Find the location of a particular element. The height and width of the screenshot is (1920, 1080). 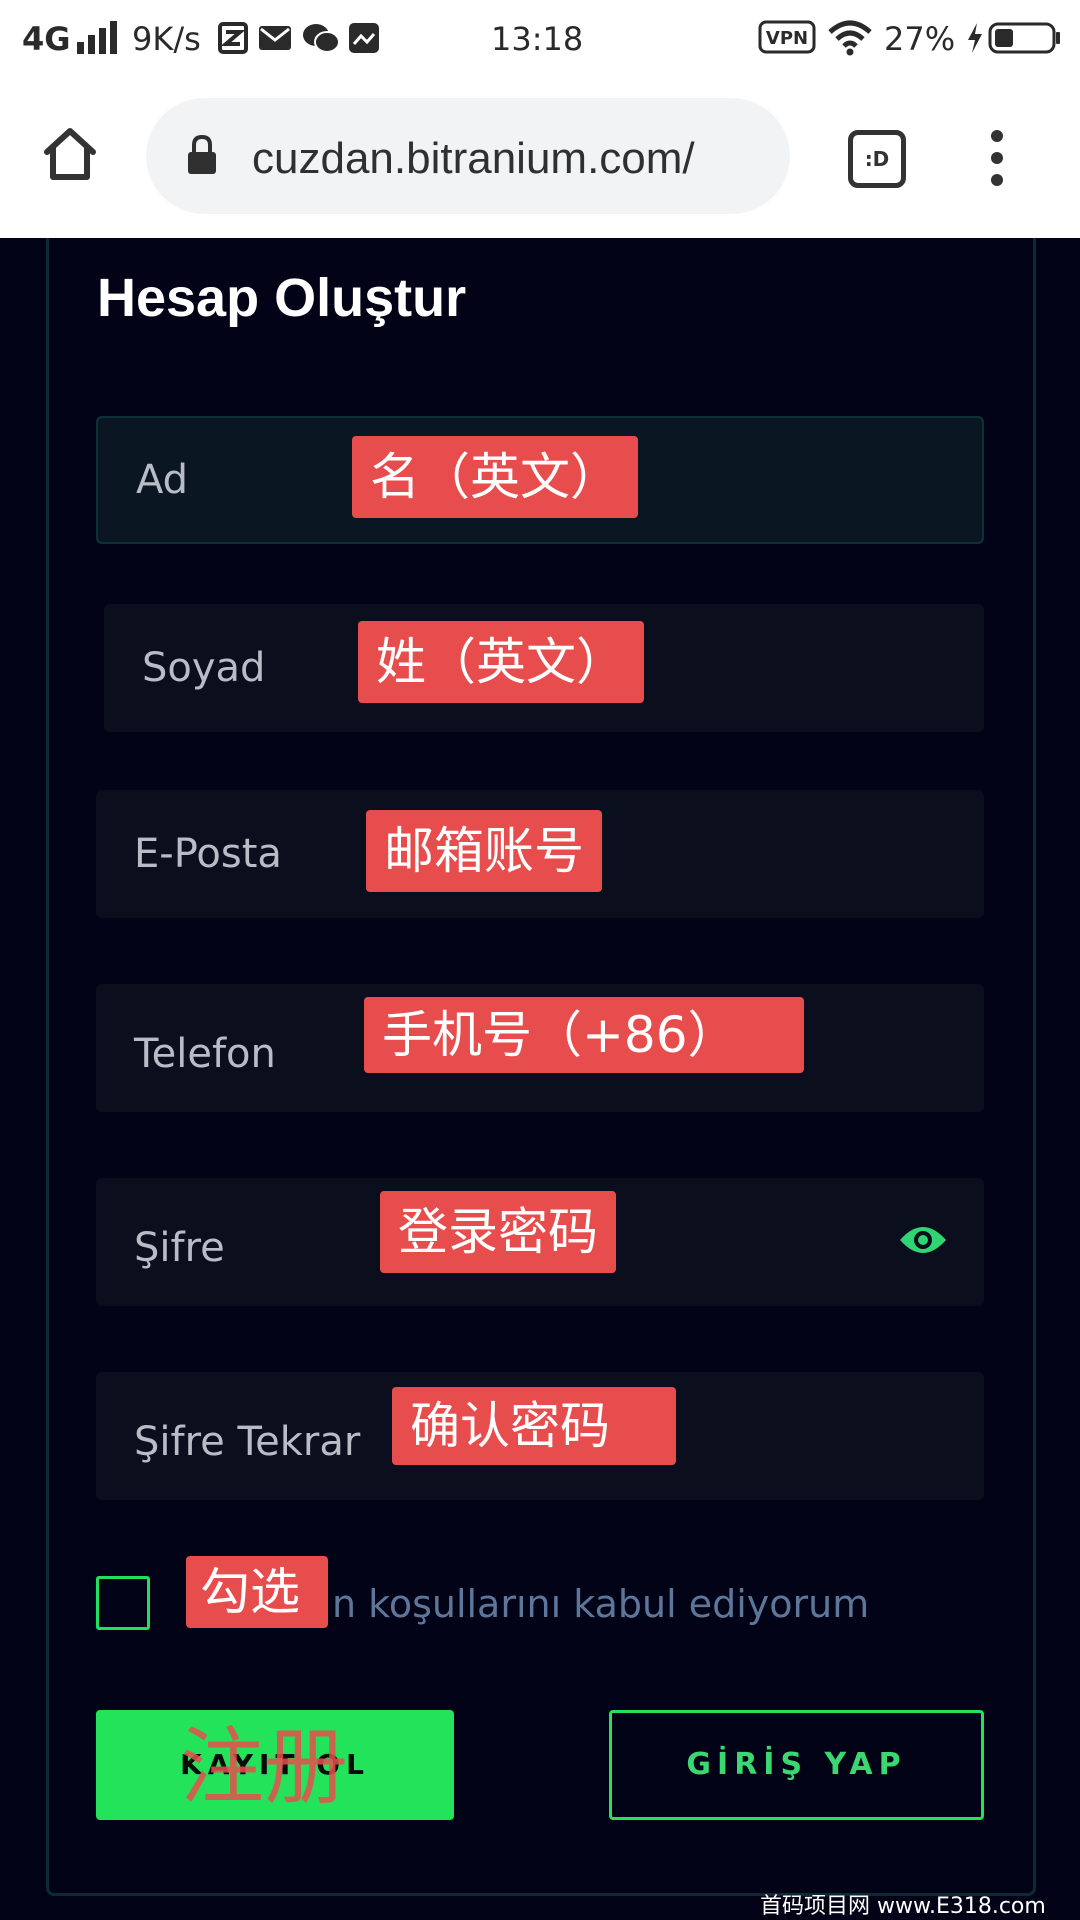

vpn-label: VPN is located at coordinates (787, 38).